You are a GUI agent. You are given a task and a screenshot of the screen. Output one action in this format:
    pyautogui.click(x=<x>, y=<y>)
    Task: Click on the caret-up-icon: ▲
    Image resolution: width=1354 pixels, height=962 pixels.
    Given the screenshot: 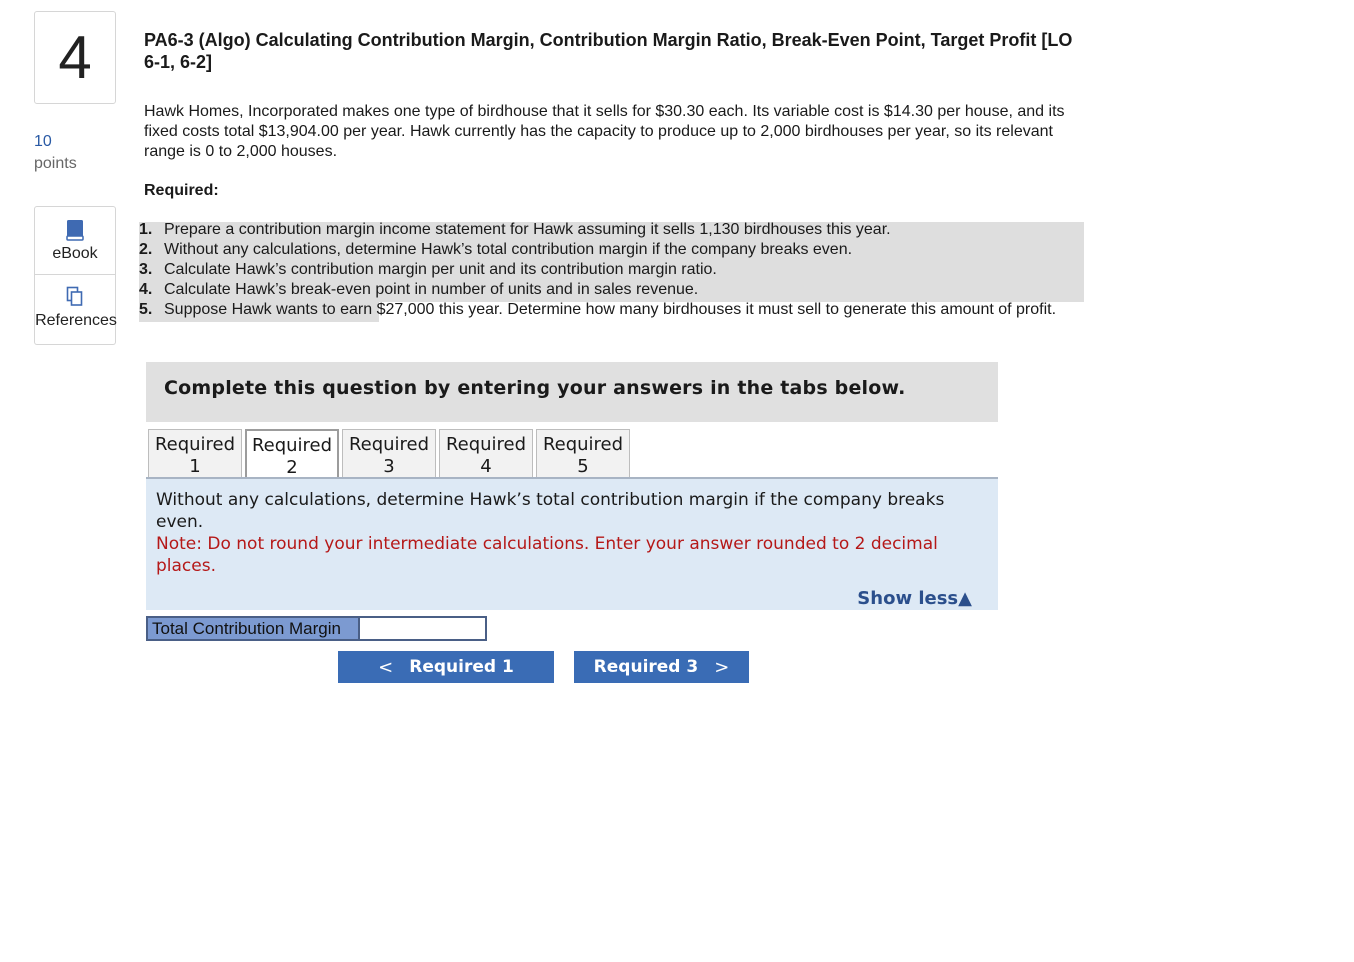 What is the action you would take?
    pyautogui.click(x=965, y=598)
    